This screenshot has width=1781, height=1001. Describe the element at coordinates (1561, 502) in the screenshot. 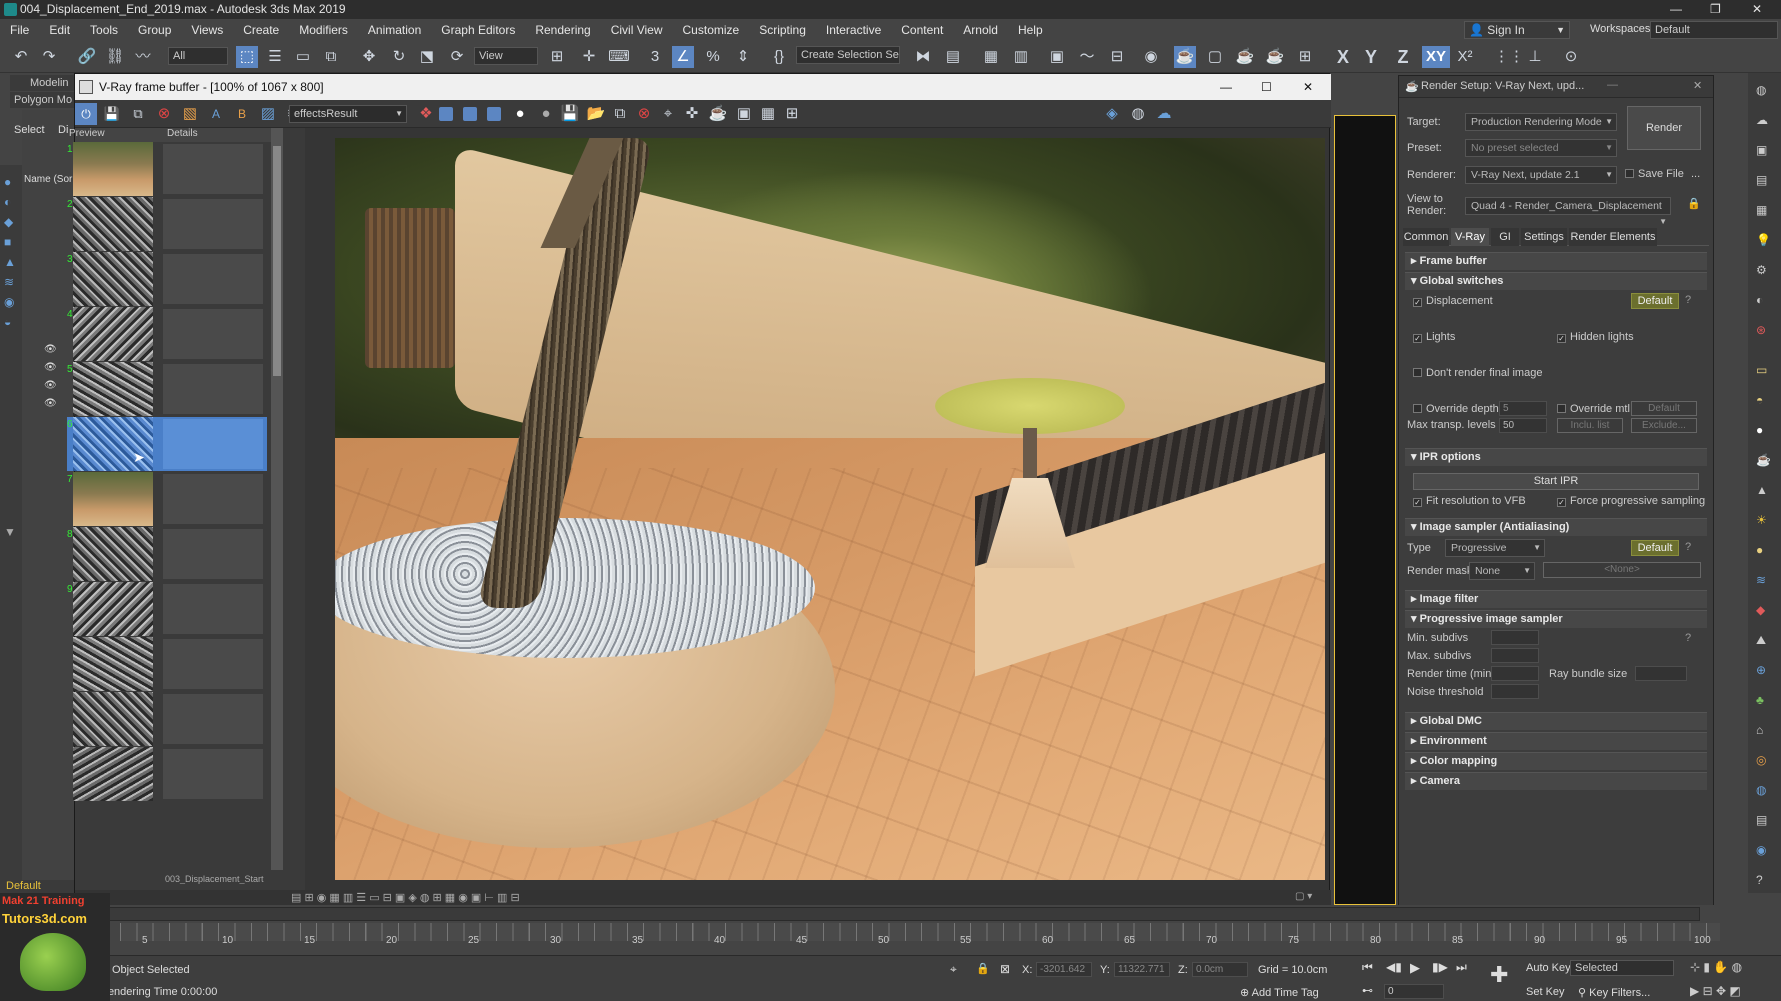

I see `force-progressive-checkbox: ✓` at that location.